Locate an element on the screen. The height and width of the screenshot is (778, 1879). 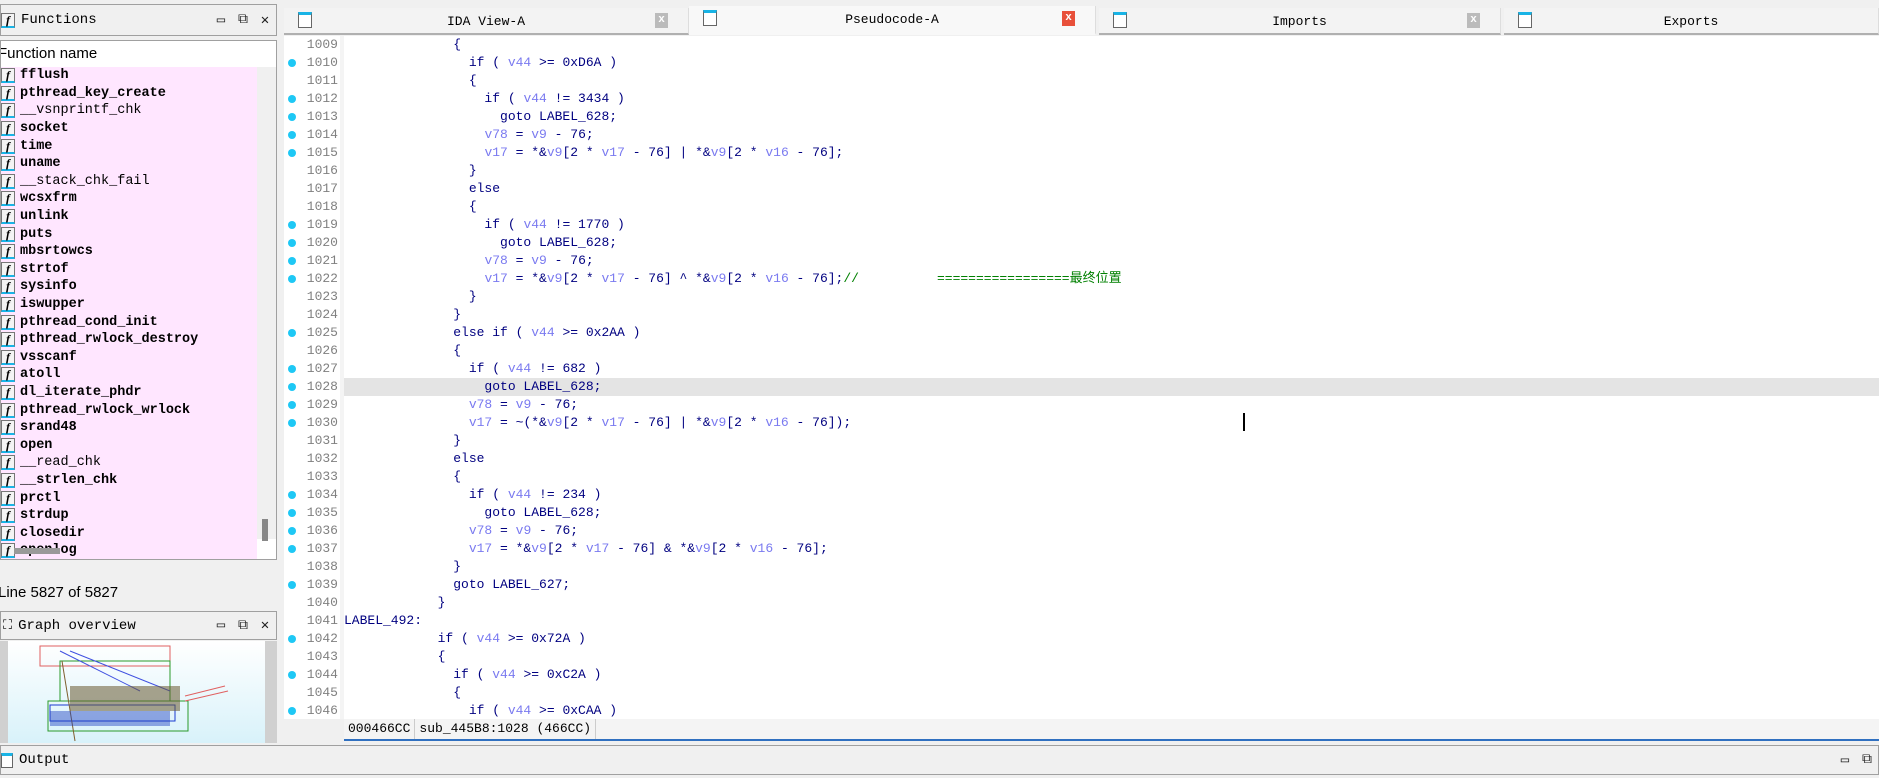
code-line: 1035 goto LABEL_628; is located at coordinates (1081, 513).